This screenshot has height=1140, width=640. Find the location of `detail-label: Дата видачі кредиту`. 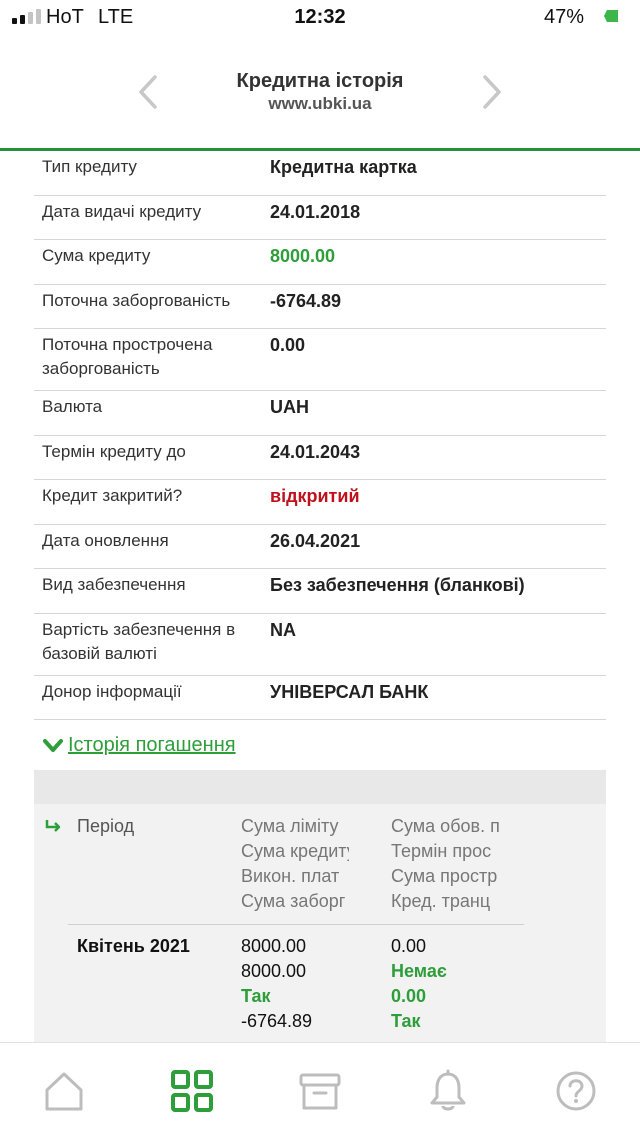

detail-label: Дата видачі кредиту is located at coordinates (122, 211).